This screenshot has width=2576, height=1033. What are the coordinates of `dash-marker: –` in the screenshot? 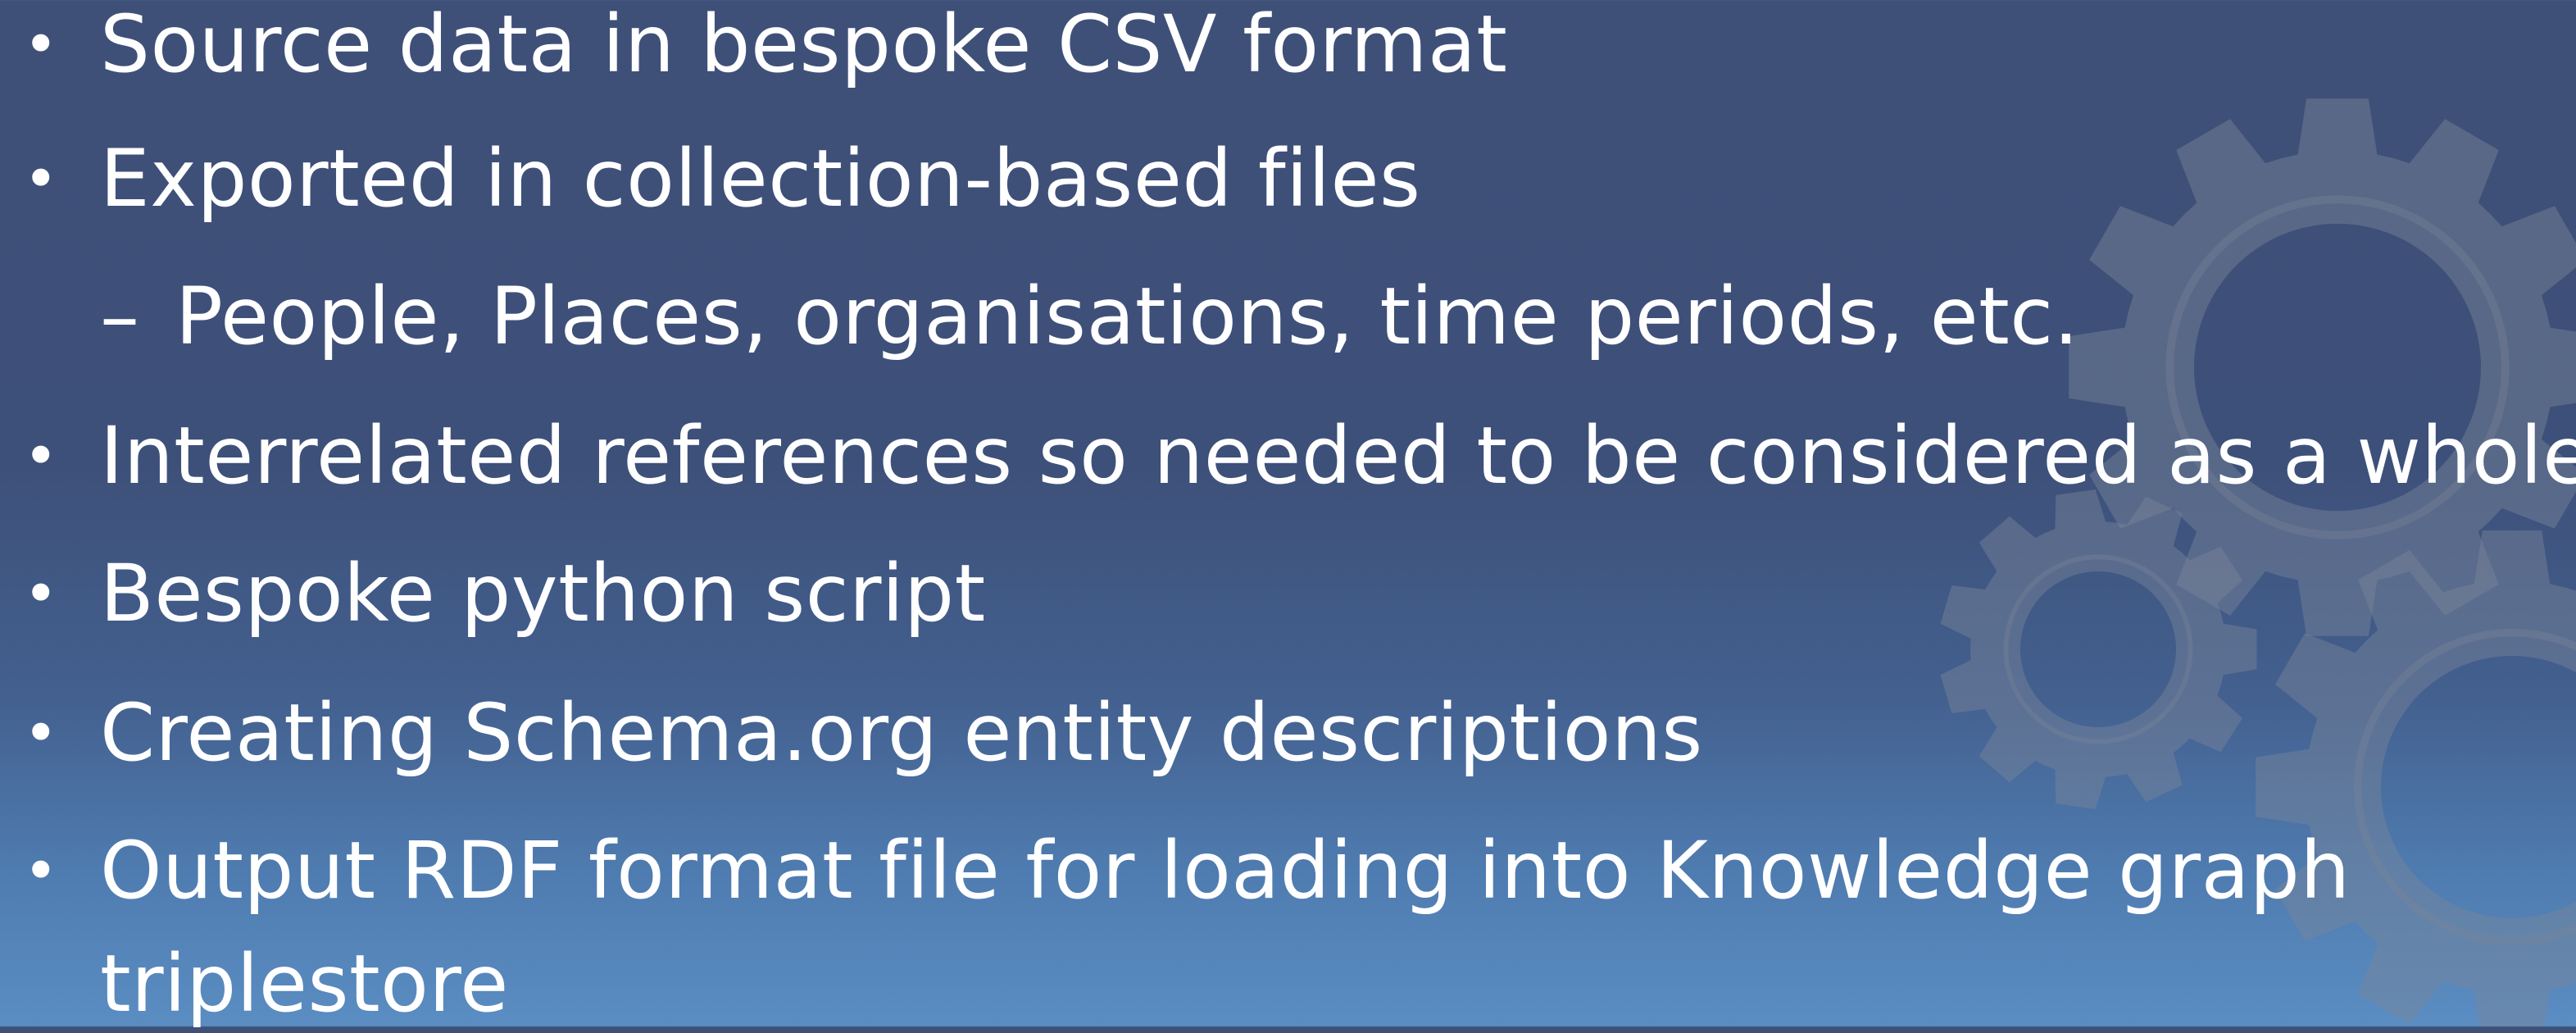 It's located at (120, 316).